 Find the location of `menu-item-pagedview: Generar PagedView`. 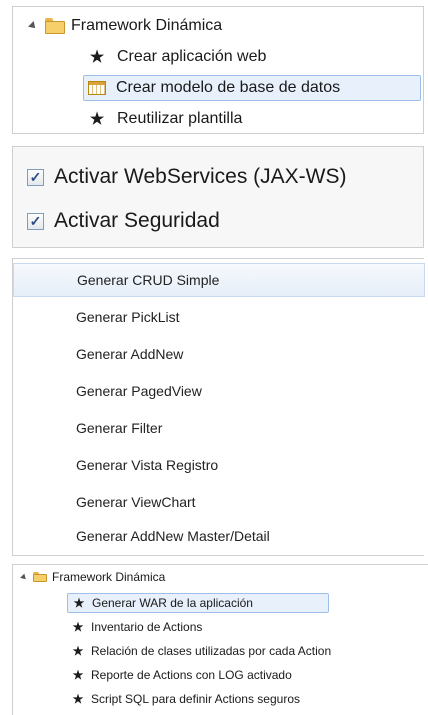

menu-item-pagedview: Generar PagedView is located at coordinates (219, 391).